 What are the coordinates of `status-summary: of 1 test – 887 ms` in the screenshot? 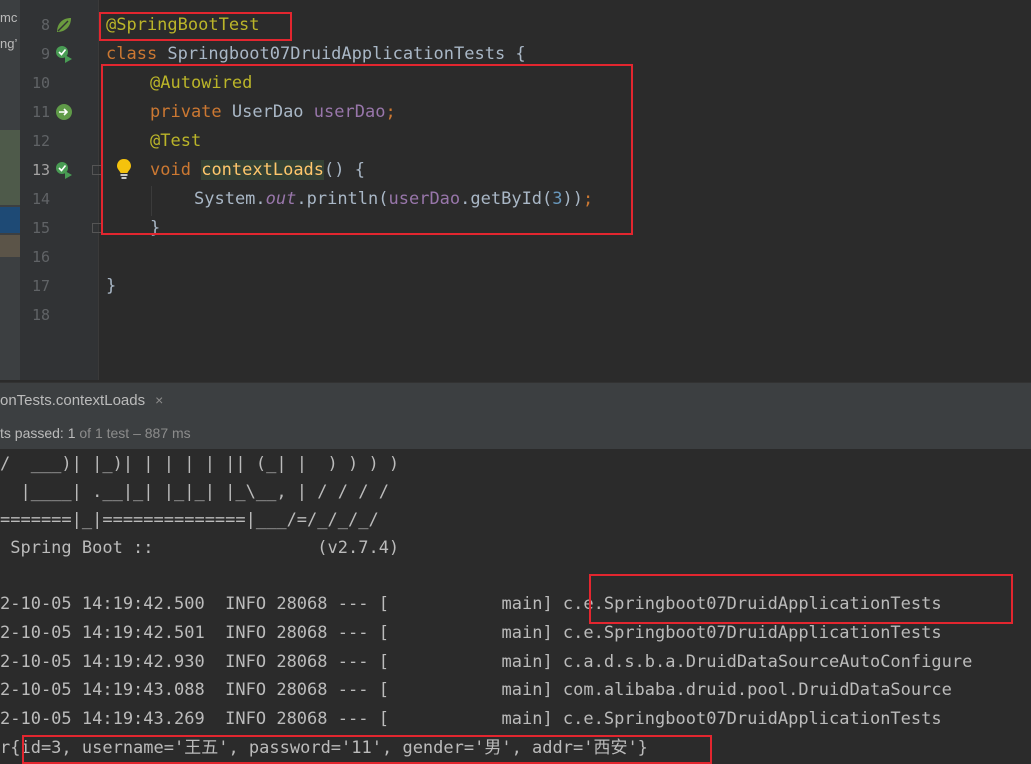 It's located at (133, 433).